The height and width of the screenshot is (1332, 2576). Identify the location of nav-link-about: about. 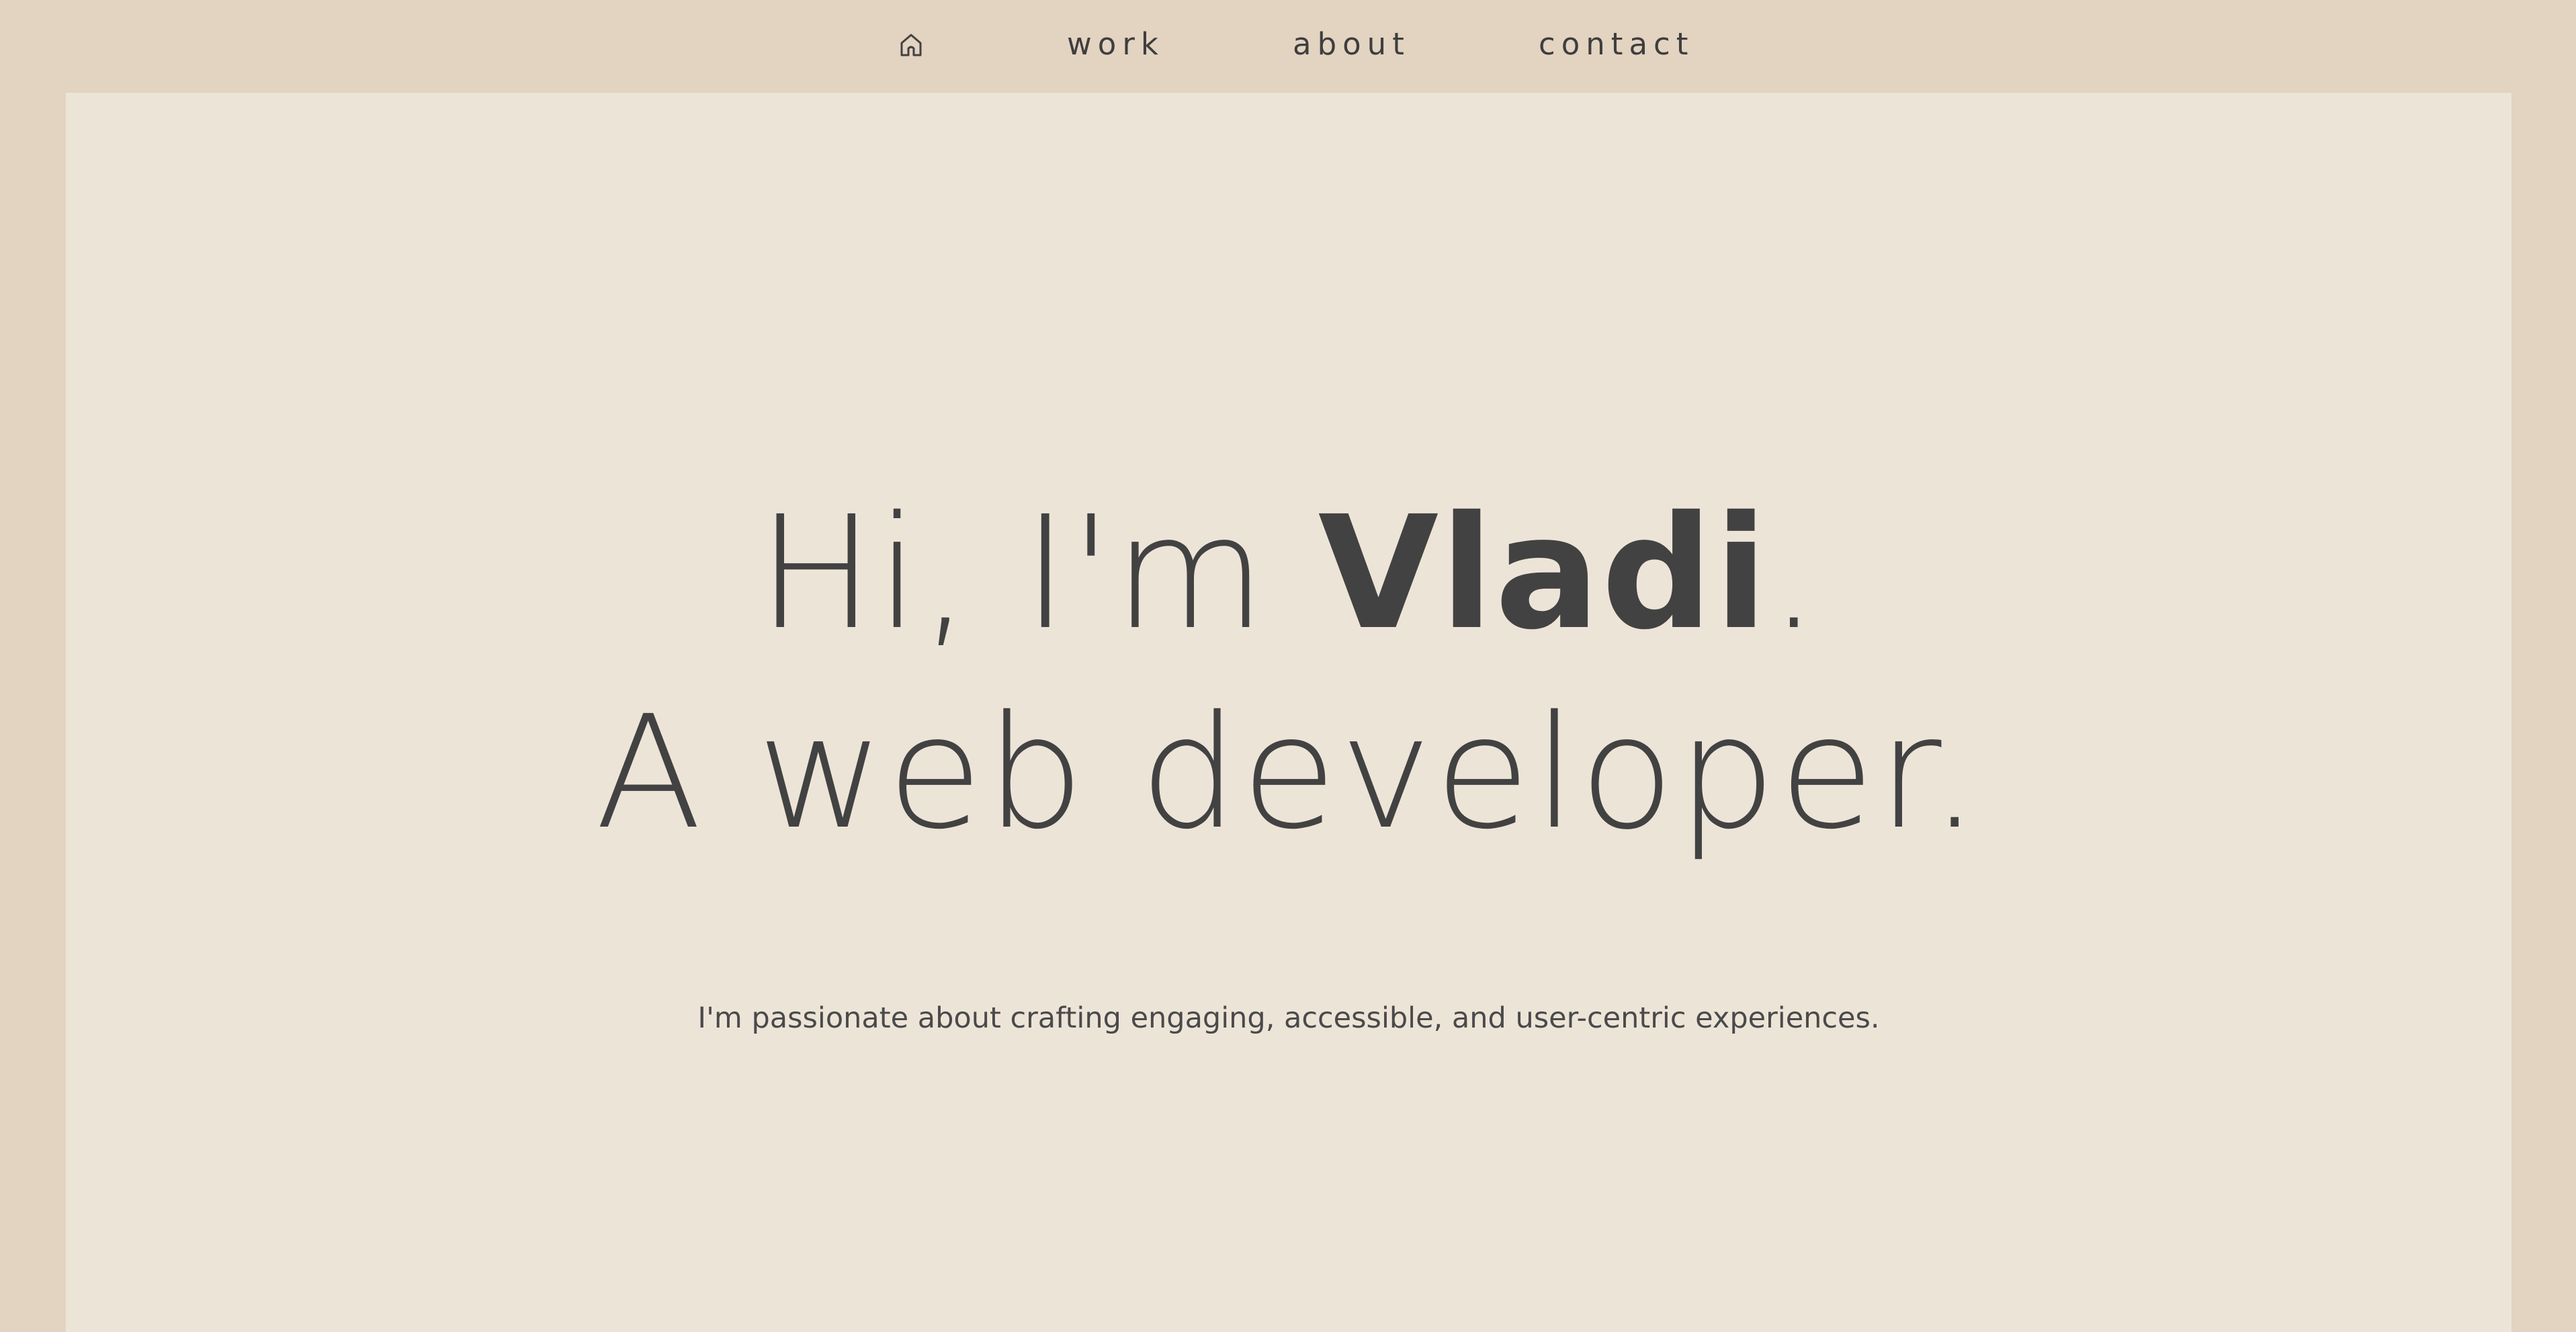
(1351, 44).